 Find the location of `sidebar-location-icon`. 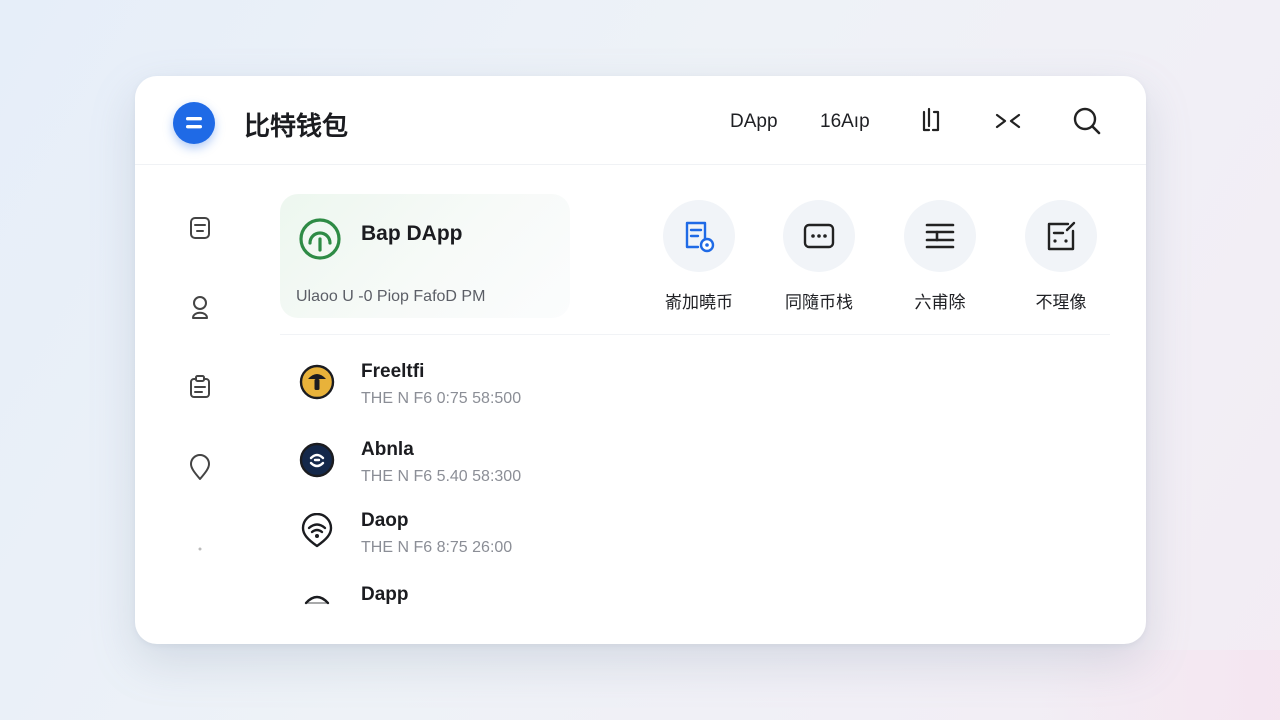

sidebar-location-icon is located at coordinates (200, 467).